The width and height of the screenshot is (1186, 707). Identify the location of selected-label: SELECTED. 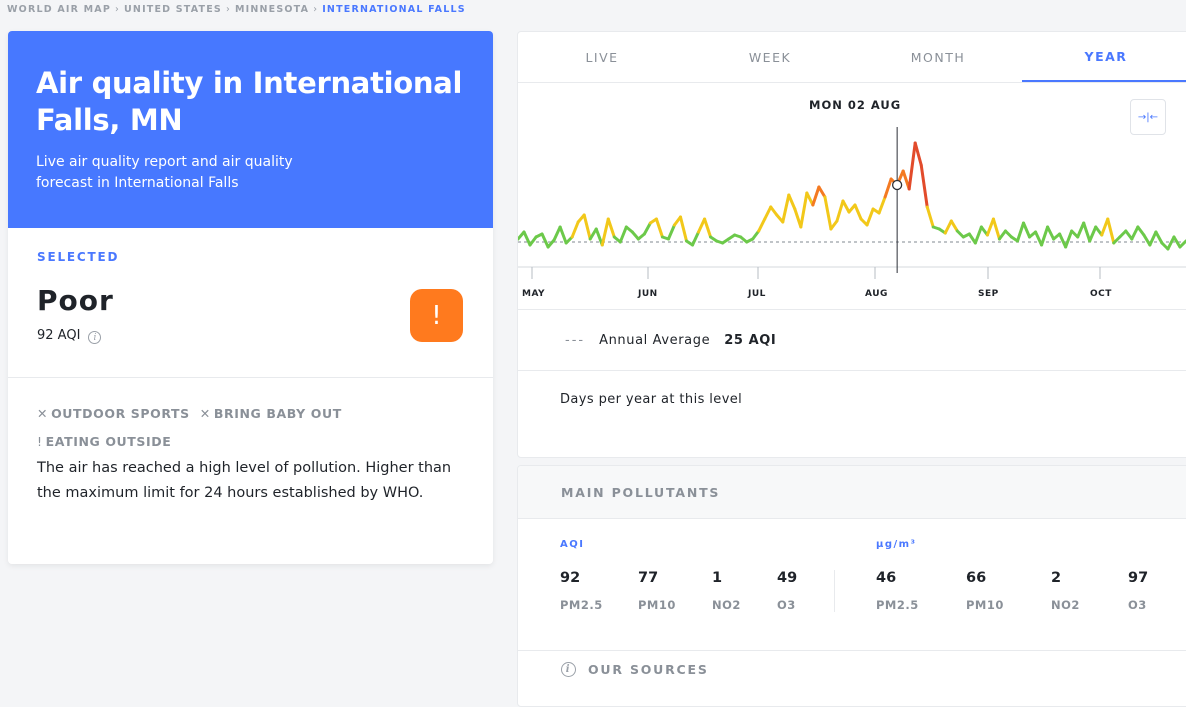
(78, 257).